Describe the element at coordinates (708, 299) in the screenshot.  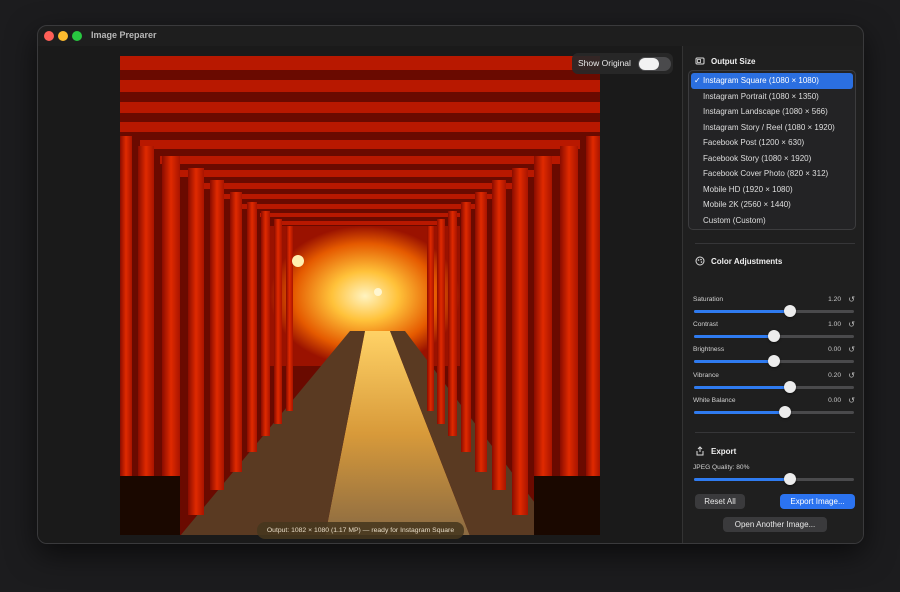
I see `slider-label: Saturation` at that location.